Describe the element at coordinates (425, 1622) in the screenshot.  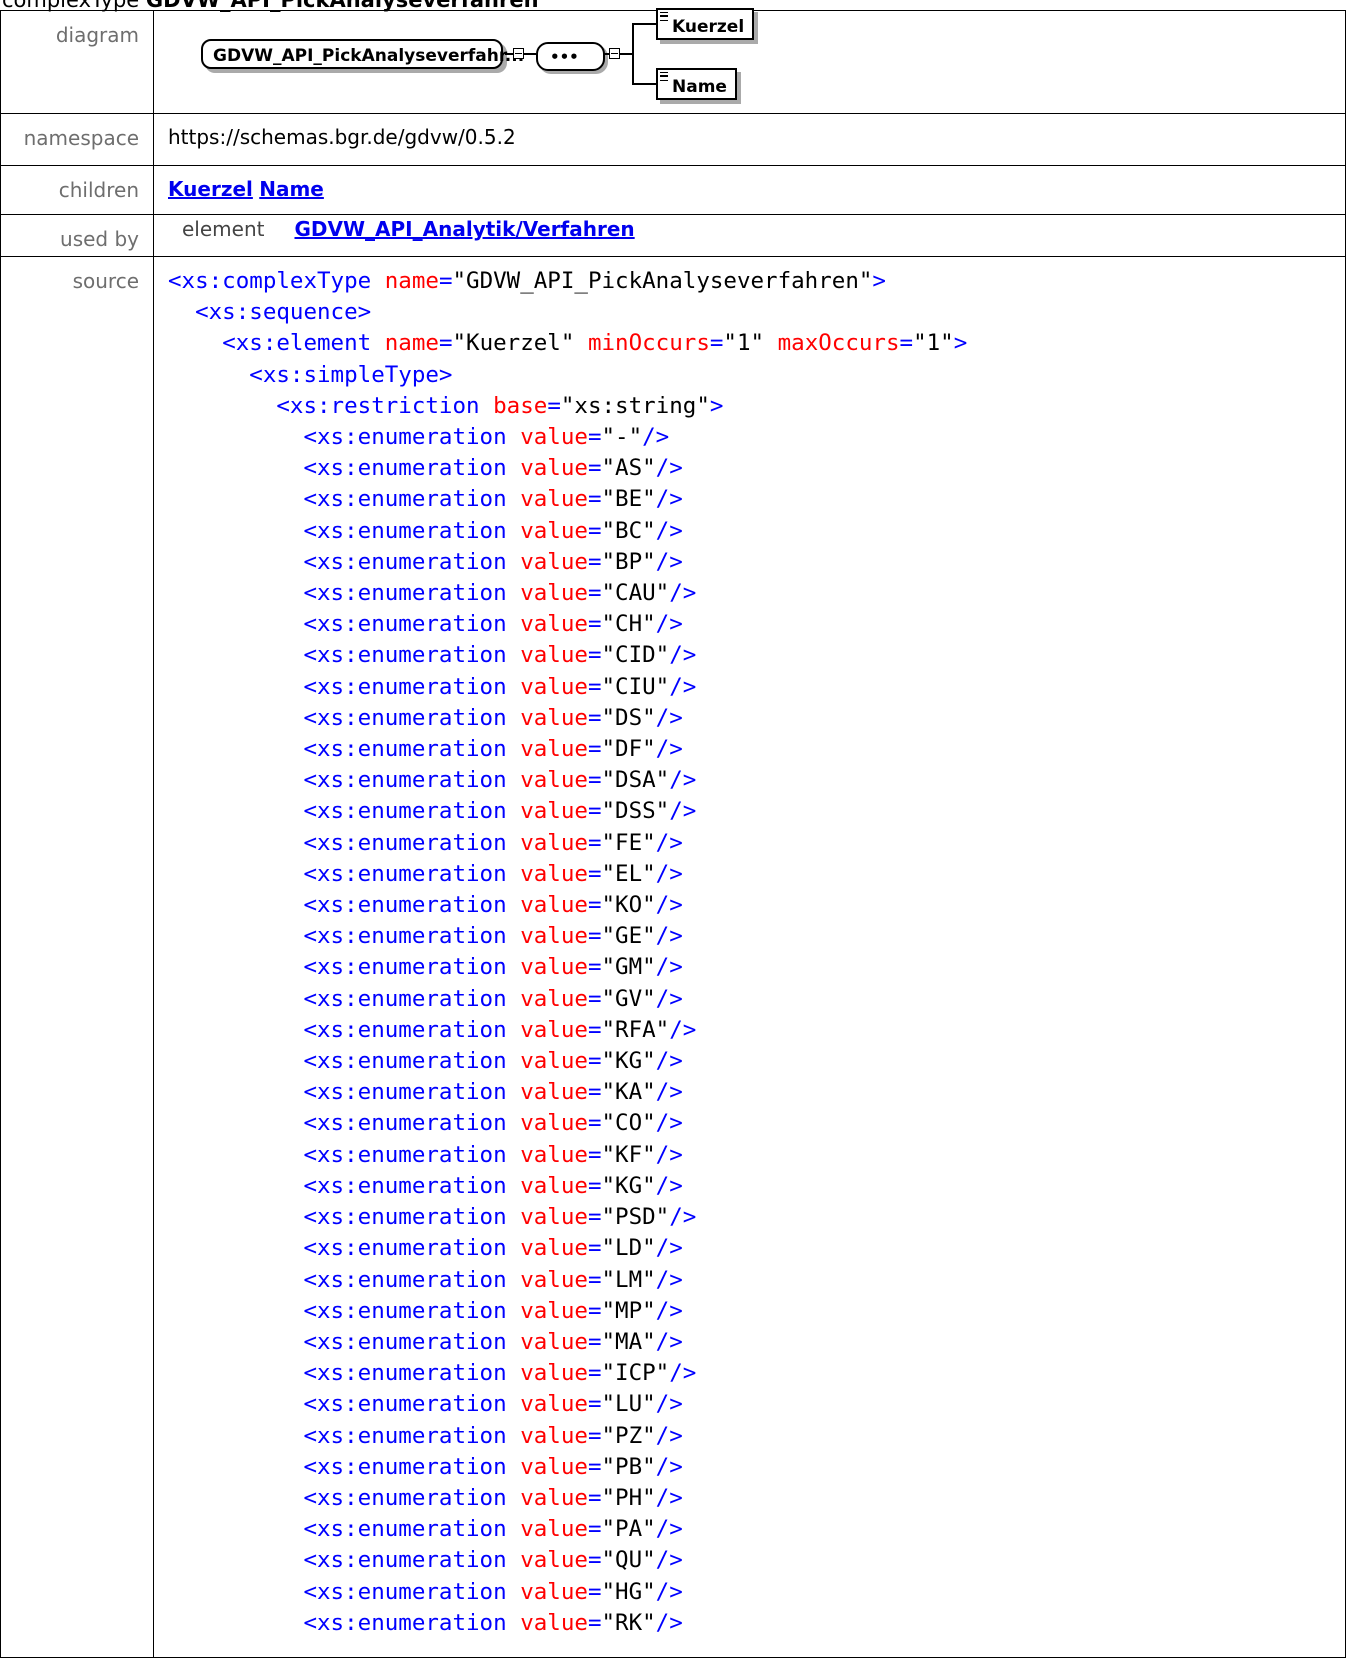
I see `enumeration-line: <xs:enumeration value="RK"/>` at that location.